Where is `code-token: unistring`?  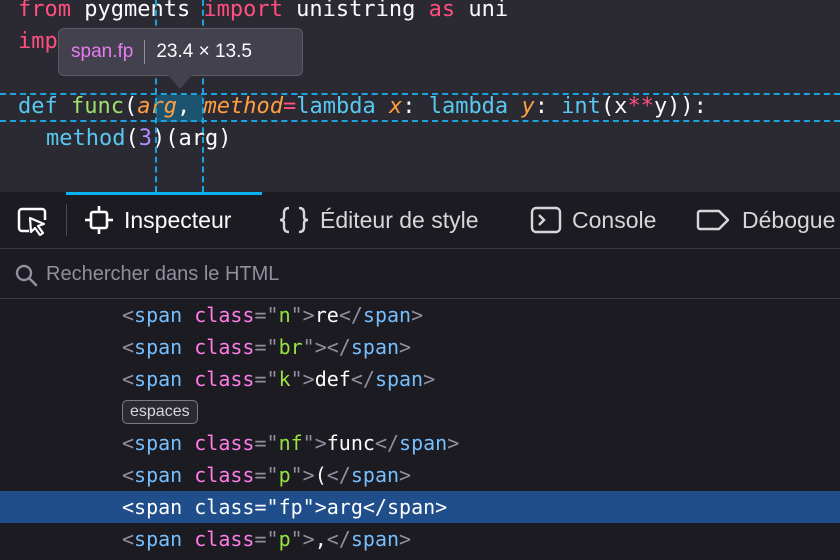
code-token: unistring is located at coordinates (355, 11).